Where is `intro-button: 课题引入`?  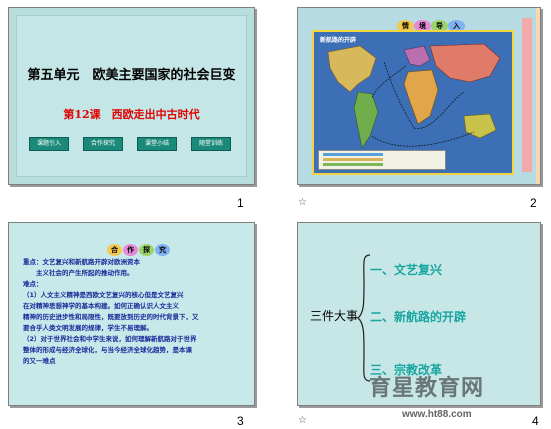 intro-button: 课题引入 is located at coordinates (49, 144).